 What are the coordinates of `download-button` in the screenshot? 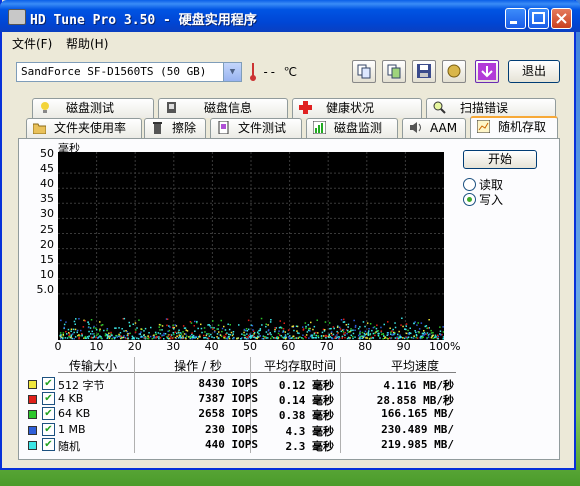 It's located at (487, 71).